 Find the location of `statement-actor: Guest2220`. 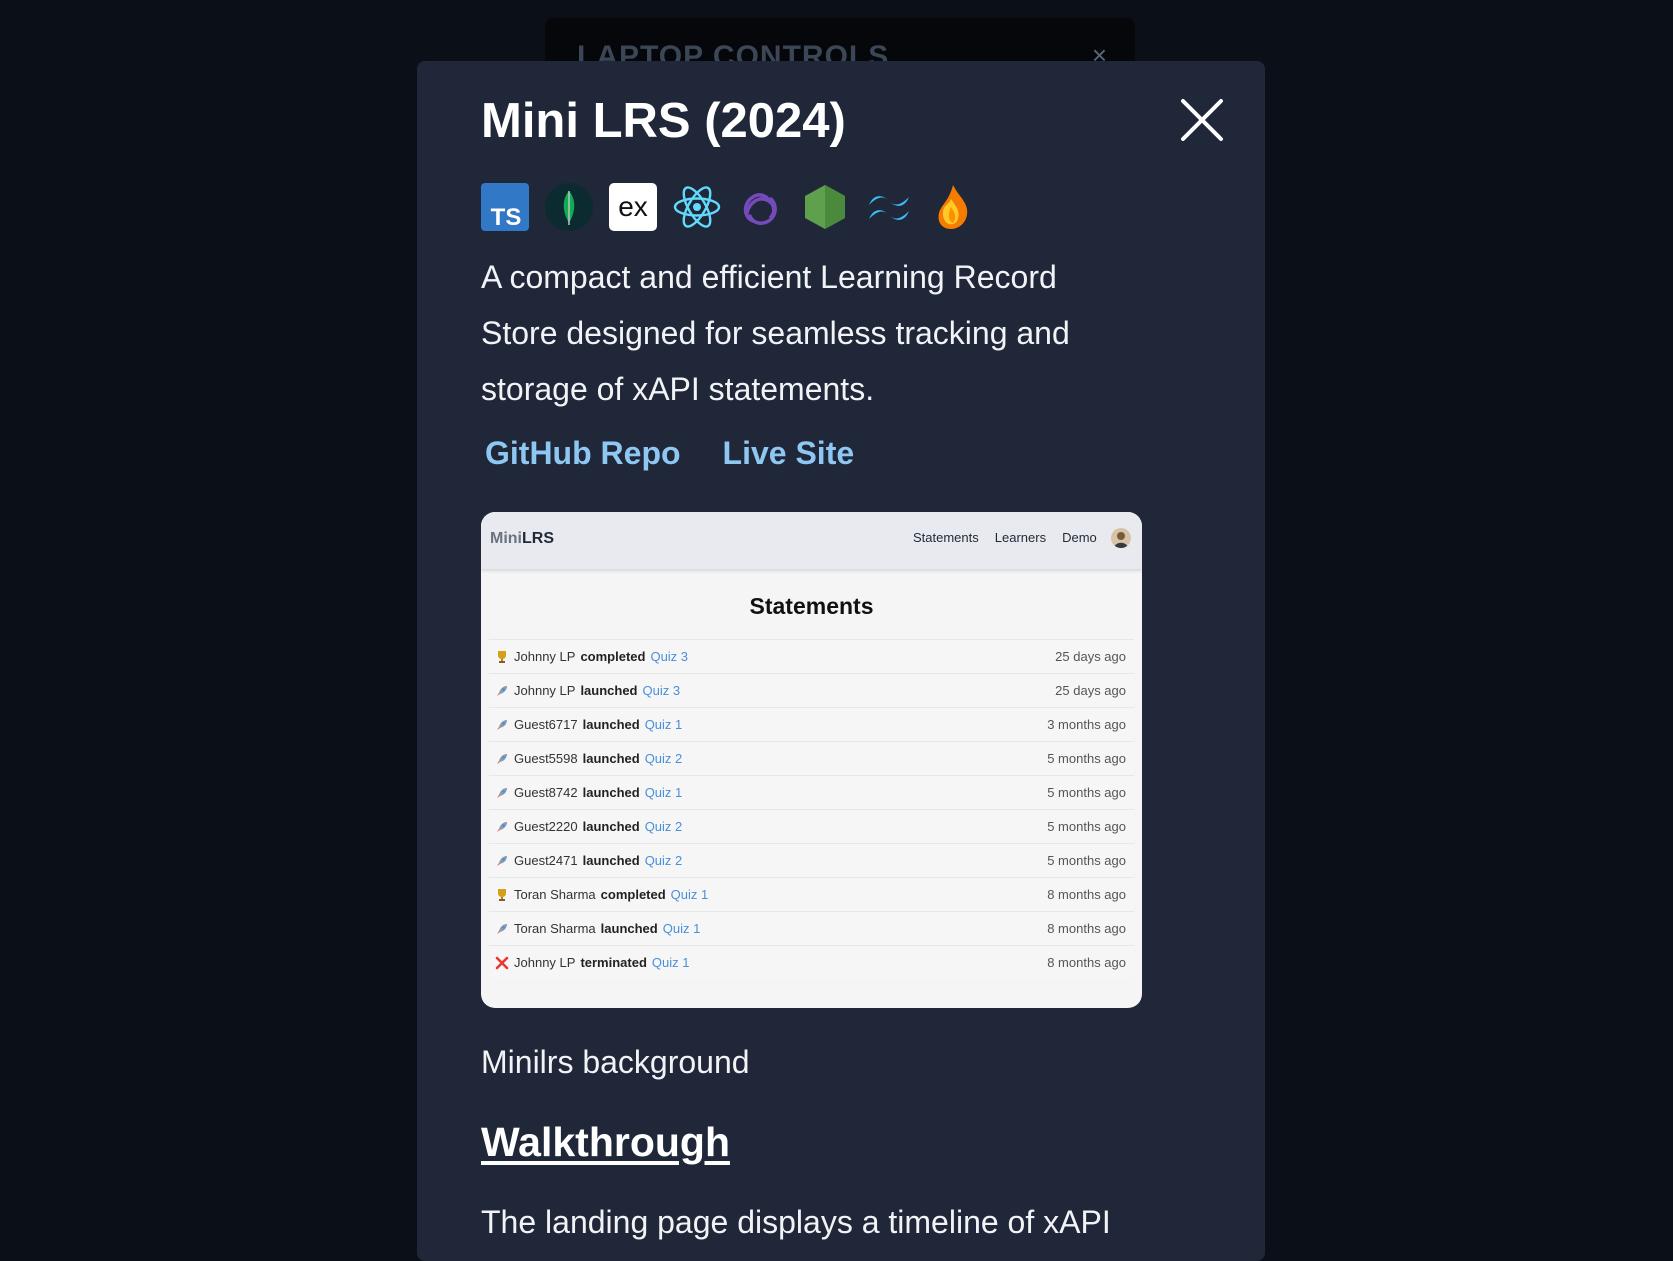

statement-actor: Guest2220 is located at coordinates (546, 826).